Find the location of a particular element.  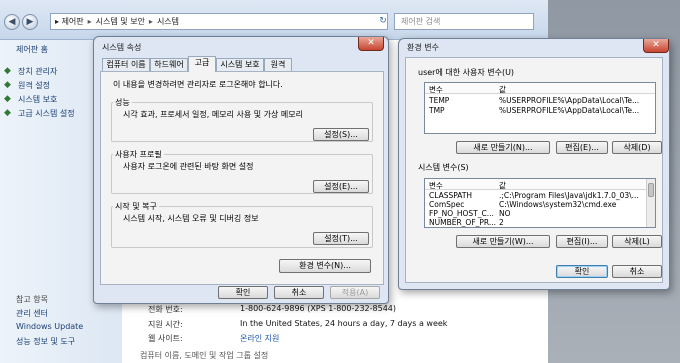

user-profiles-desc: 사용자 로그온에 관련된 바탕 화면 설정 is located at coordinates (188, 166).